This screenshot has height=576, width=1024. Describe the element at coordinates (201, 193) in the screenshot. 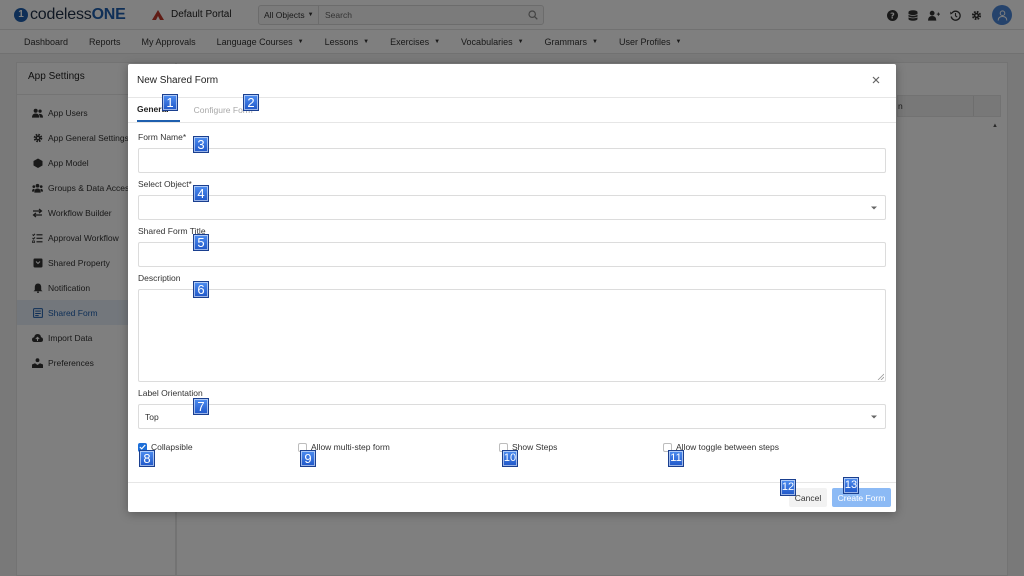

I see `annotation-marker-4: 4` at that location.